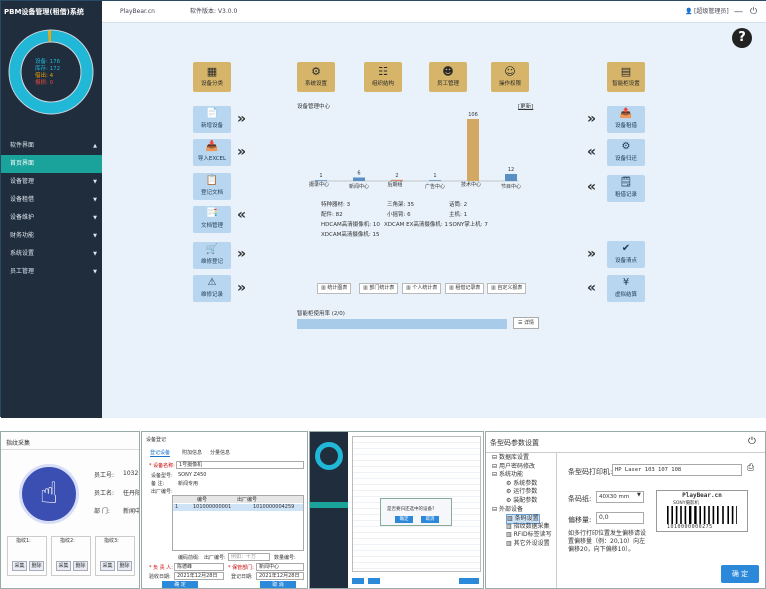 This screenshot has width=766, height=589. What do you see at coordinates (199, 576) in the screenshot?
I see `accept-date-input: 2021年12月28日` at bounding box center [199, 576].